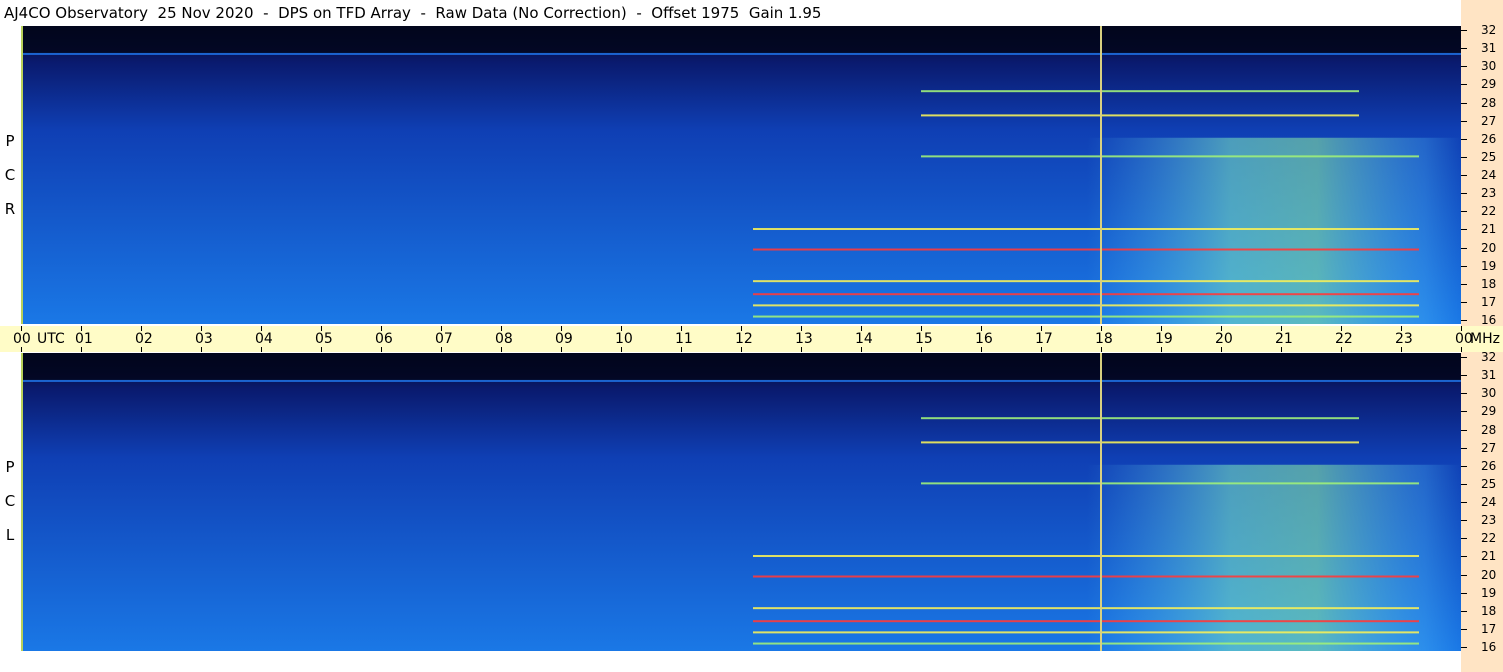 Image resolution: width=1503 pixels, height=672 pixels. I want to click on time-tick-label: 23, so click(1404, 339).